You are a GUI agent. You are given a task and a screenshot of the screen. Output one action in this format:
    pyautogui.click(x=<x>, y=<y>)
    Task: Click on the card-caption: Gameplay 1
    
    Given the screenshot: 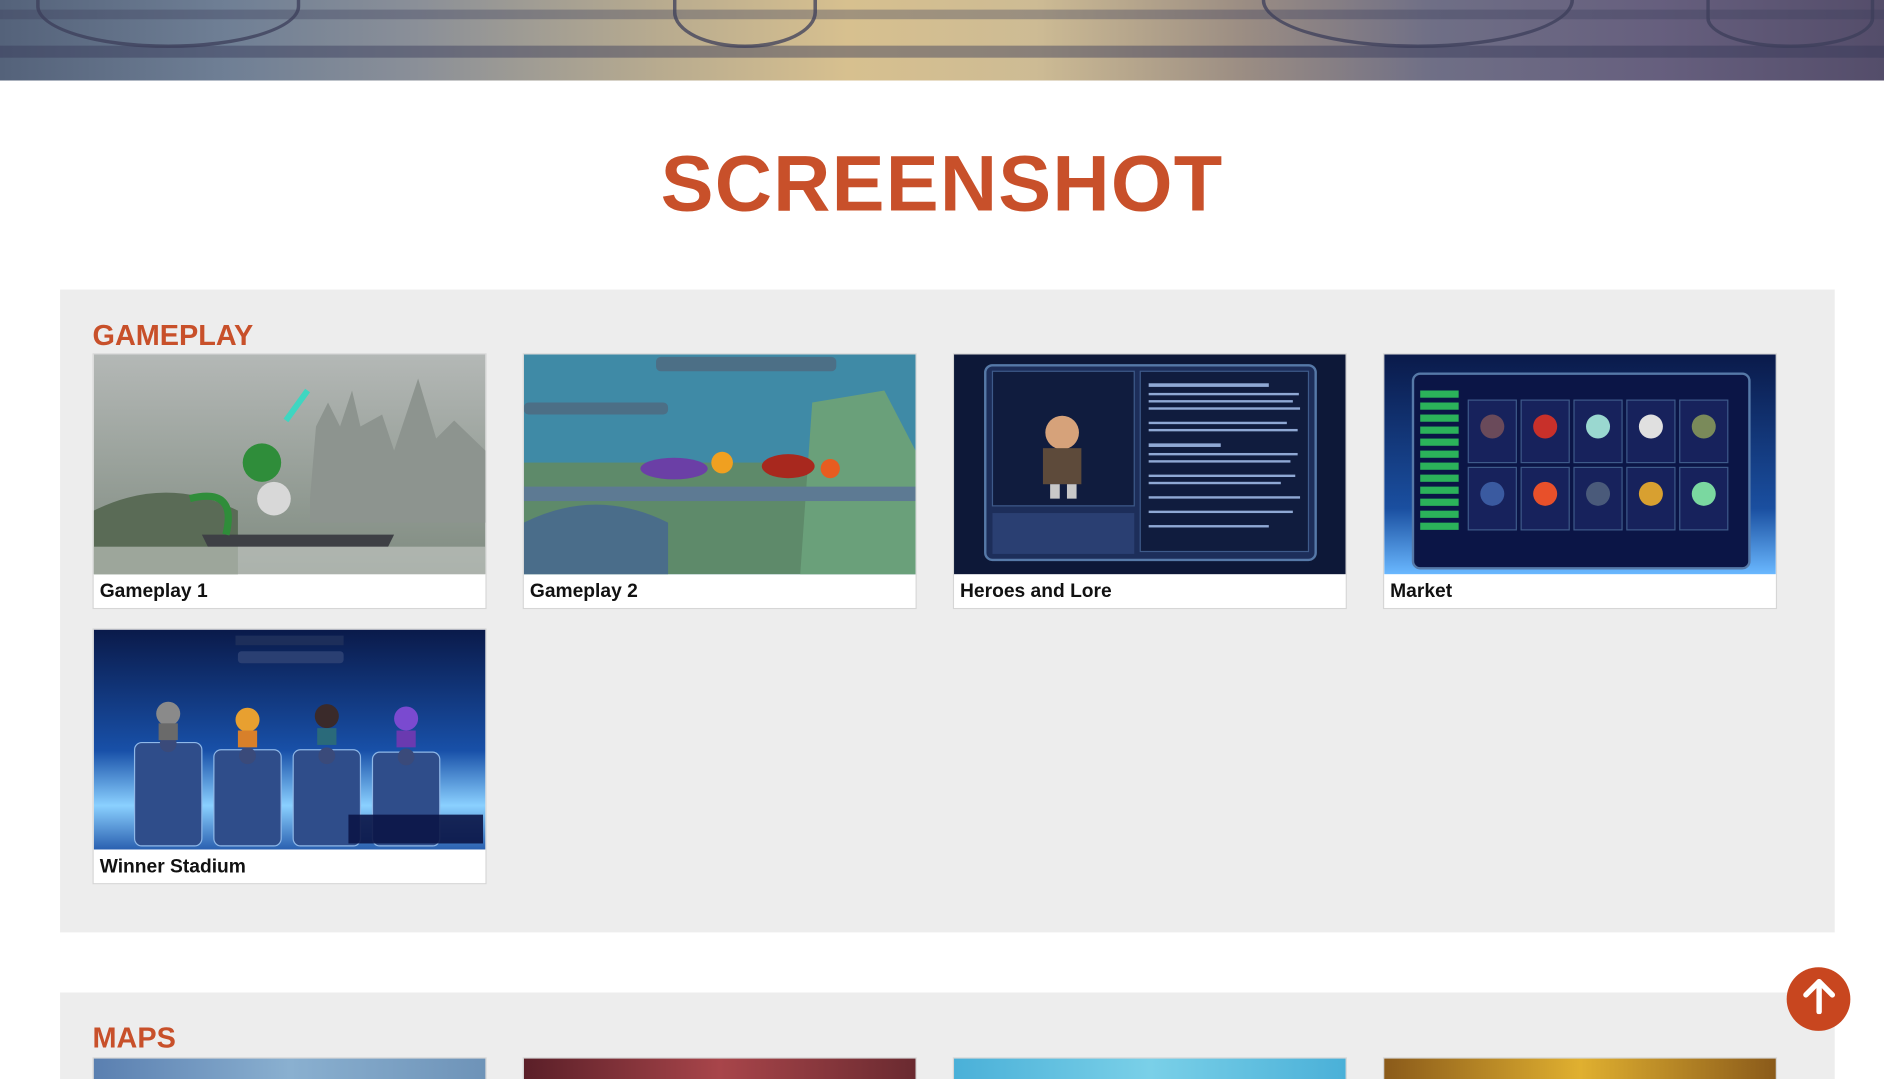 What is the action you would take?
    pyautogui.click(x=153, y=591)
    